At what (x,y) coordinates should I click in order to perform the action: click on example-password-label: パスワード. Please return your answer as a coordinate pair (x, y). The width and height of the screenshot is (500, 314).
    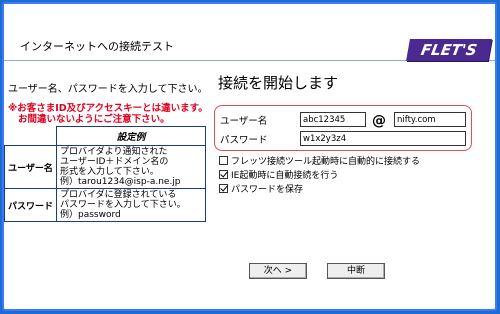
    Looking at the image, I should click on (30, 205).